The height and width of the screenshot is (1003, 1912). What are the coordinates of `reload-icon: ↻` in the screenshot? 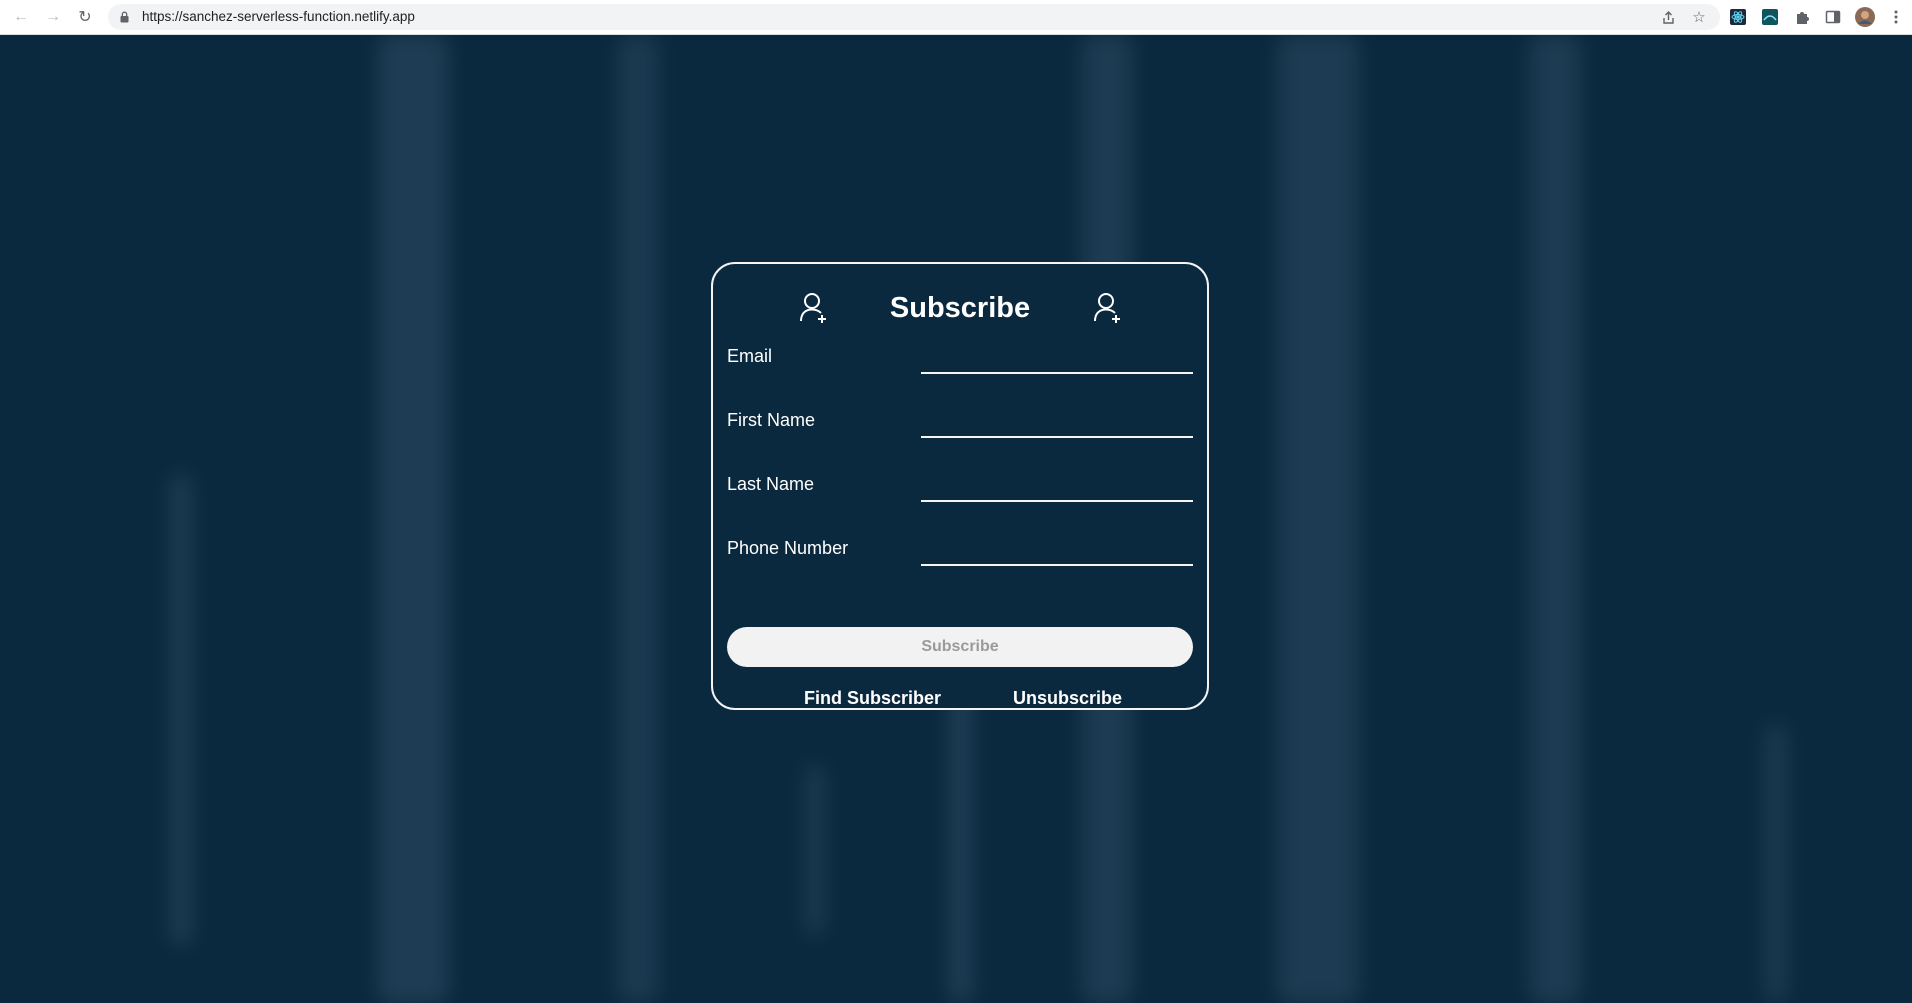 It's located at (85, 17).